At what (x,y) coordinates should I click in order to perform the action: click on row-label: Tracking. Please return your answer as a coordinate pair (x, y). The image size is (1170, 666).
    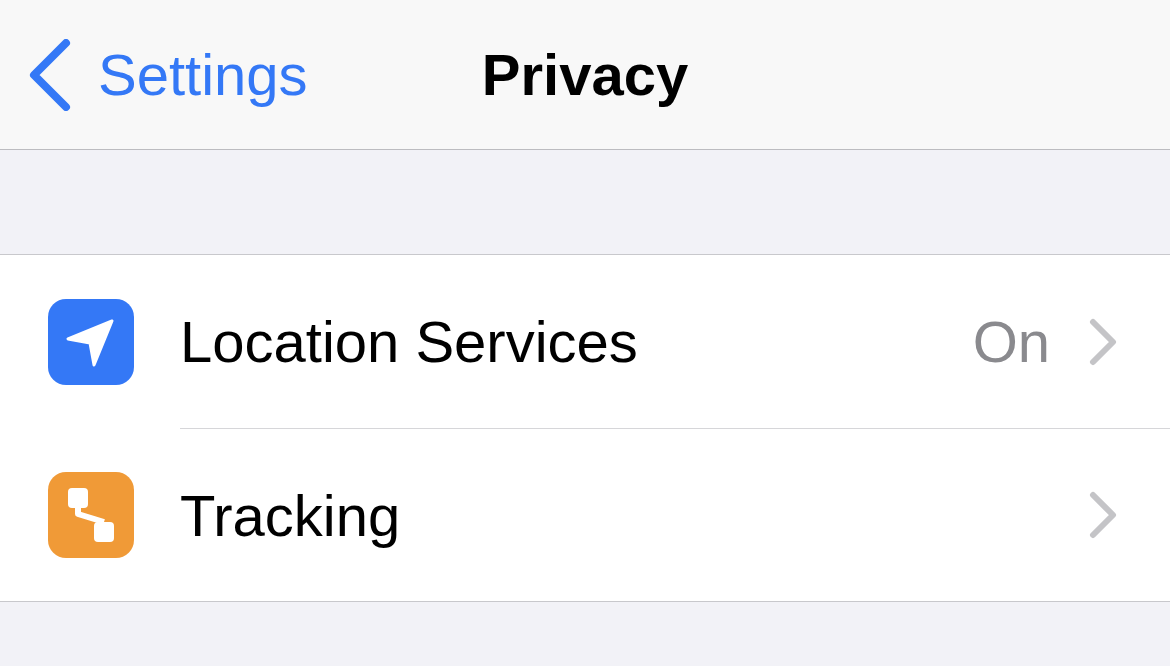
    Looking at the image, I should click on (291, 515).